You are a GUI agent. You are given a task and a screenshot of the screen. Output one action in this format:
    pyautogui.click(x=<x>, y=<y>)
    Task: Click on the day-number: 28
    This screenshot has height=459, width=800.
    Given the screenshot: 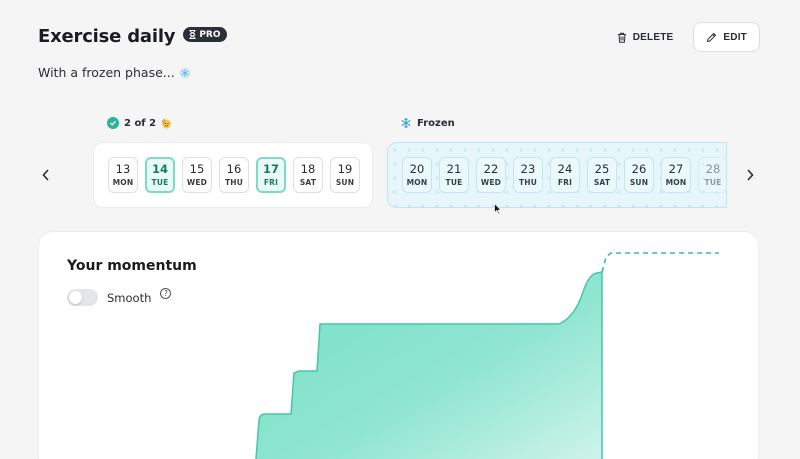 What is the action you would take?
    pyautogui.click(x=713, y=169)
    